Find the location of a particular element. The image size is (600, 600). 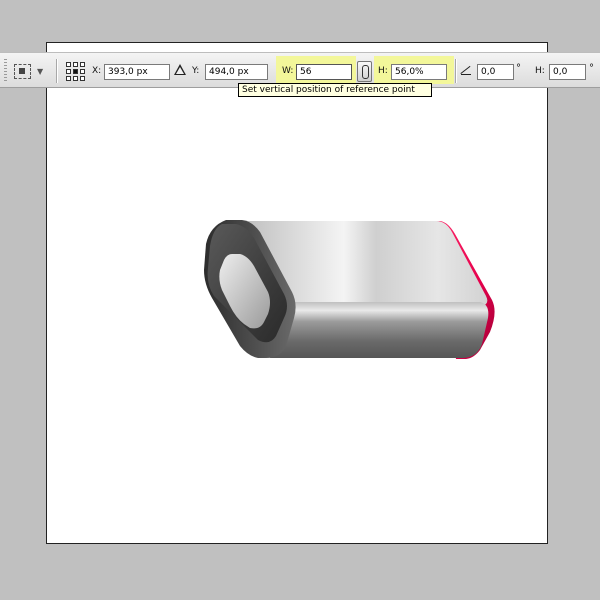

w-label: W: is located at coordinates (288, 71).